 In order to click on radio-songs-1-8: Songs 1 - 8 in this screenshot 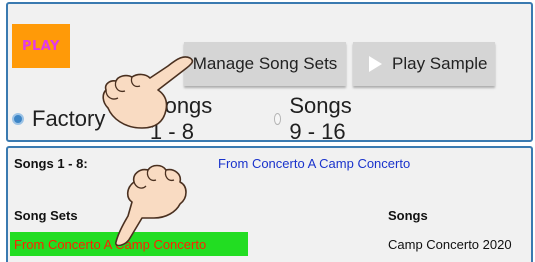, I will do `click(175, 118)`.